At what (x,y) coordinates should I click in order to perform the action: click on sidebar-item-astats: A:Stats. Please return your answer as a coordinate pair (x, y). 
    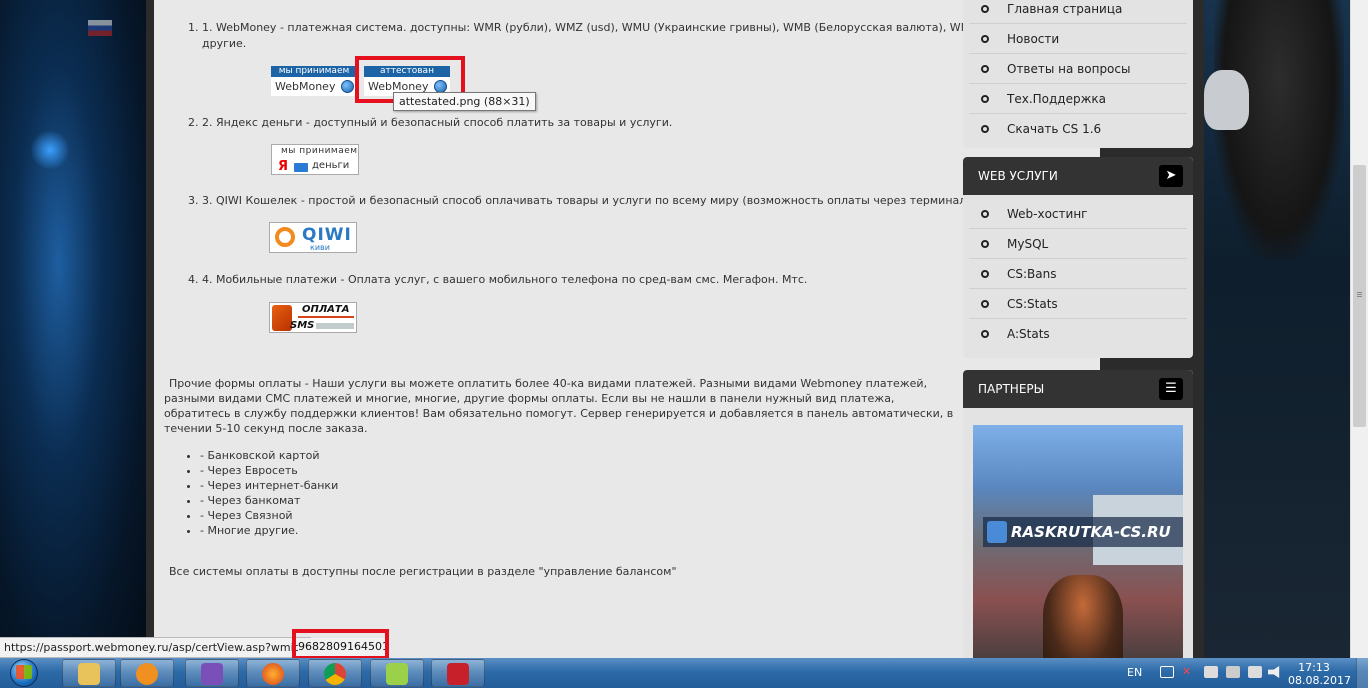
    Looking at the image, I should click on (1078, 334).